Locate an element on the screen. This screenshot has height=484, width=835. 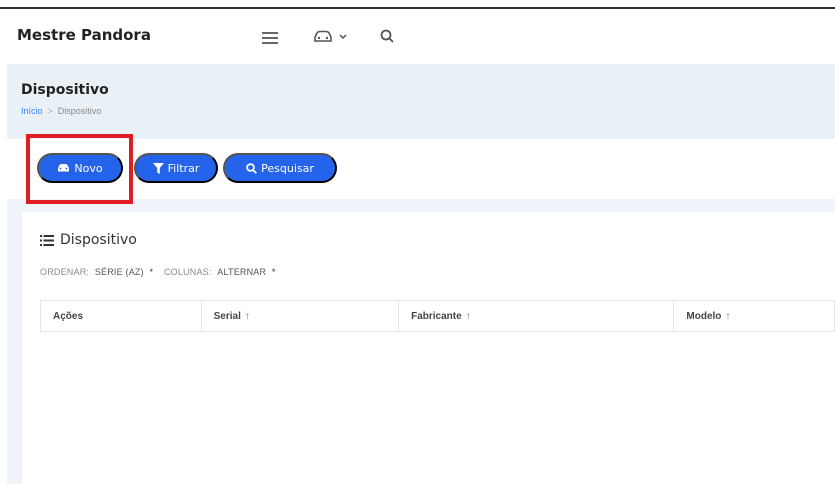
brand-name: Mestre Pandora is located at coordinates (84, 35).